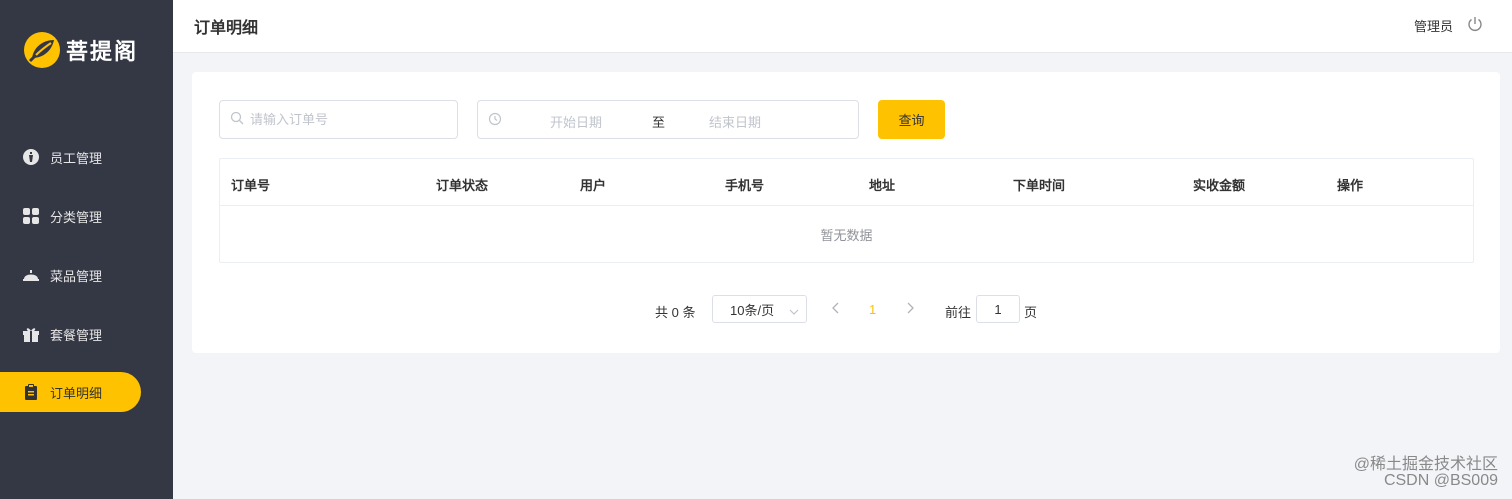  Describe the element at coordinates (842, 26) in the screenshot. I see `top-header: 订单明细 管理员` at that location.